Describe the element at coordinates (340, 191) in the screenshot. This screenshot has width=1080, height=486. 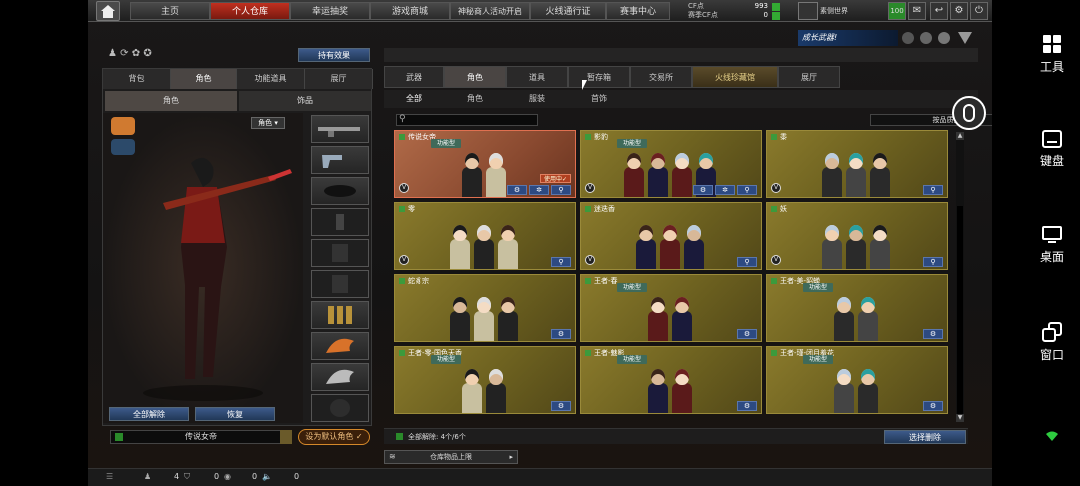
I see `slot-mask` at that location.